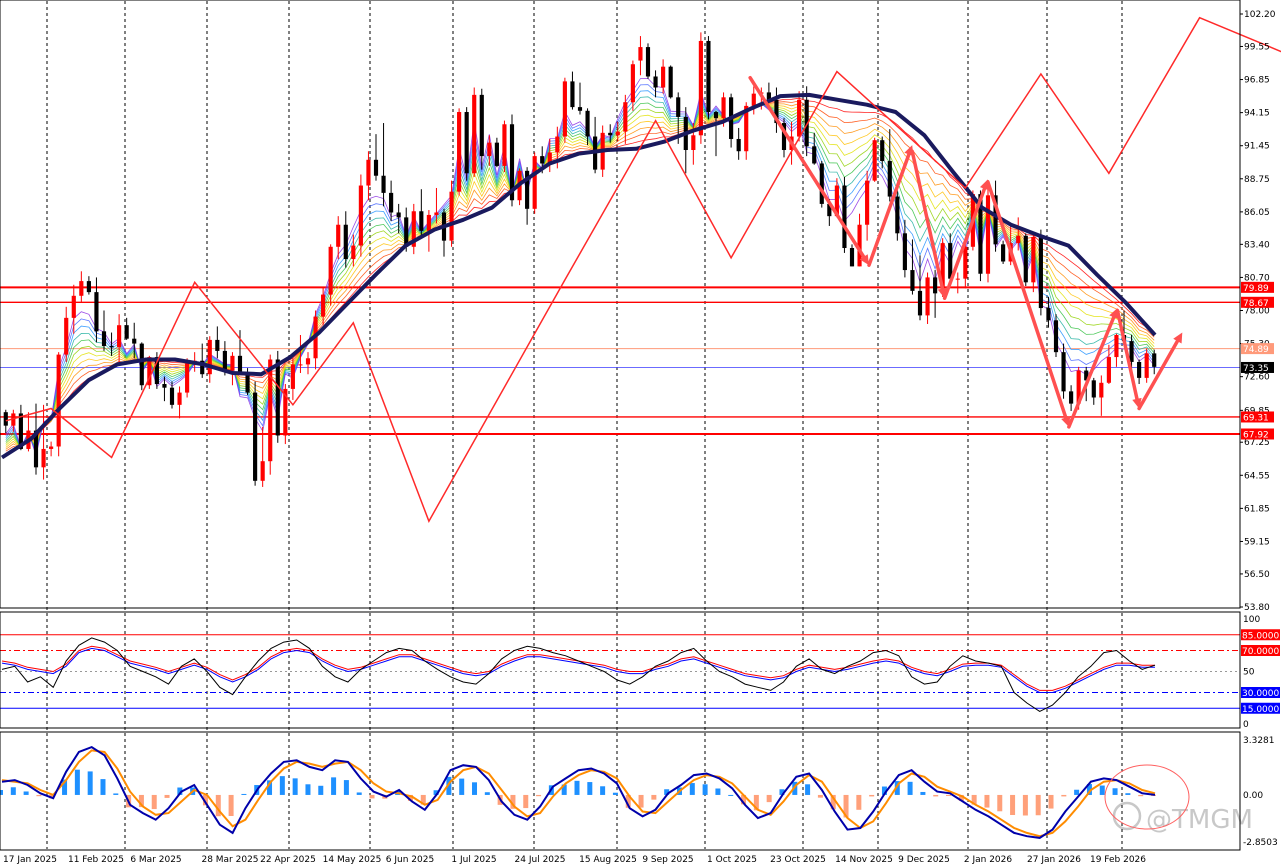 Image resolution: width=1281 pixels, height=867 pixels. Describe the element at coordinates (1257, 575) in the screenshot. I see `price-tick-label: 56.50` at that location.